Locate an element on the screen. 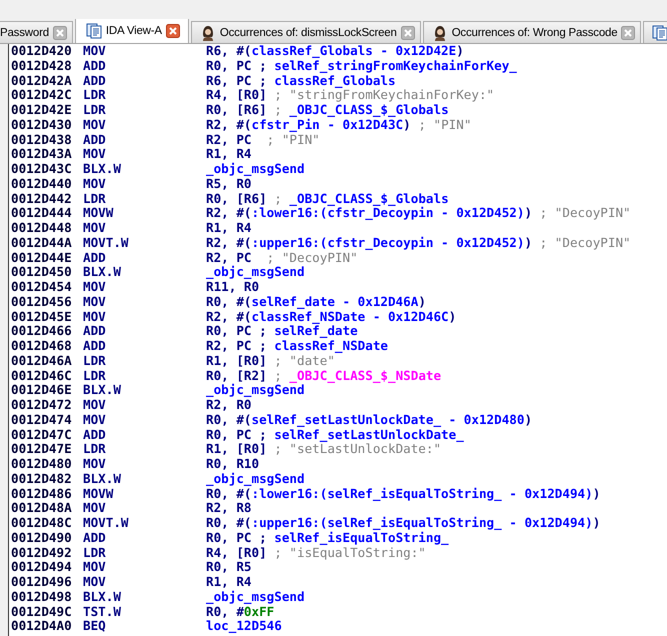 The width and height of the screenshot is (667, 636). operand-text: R0, R10 is located at coordinates (233, 464).